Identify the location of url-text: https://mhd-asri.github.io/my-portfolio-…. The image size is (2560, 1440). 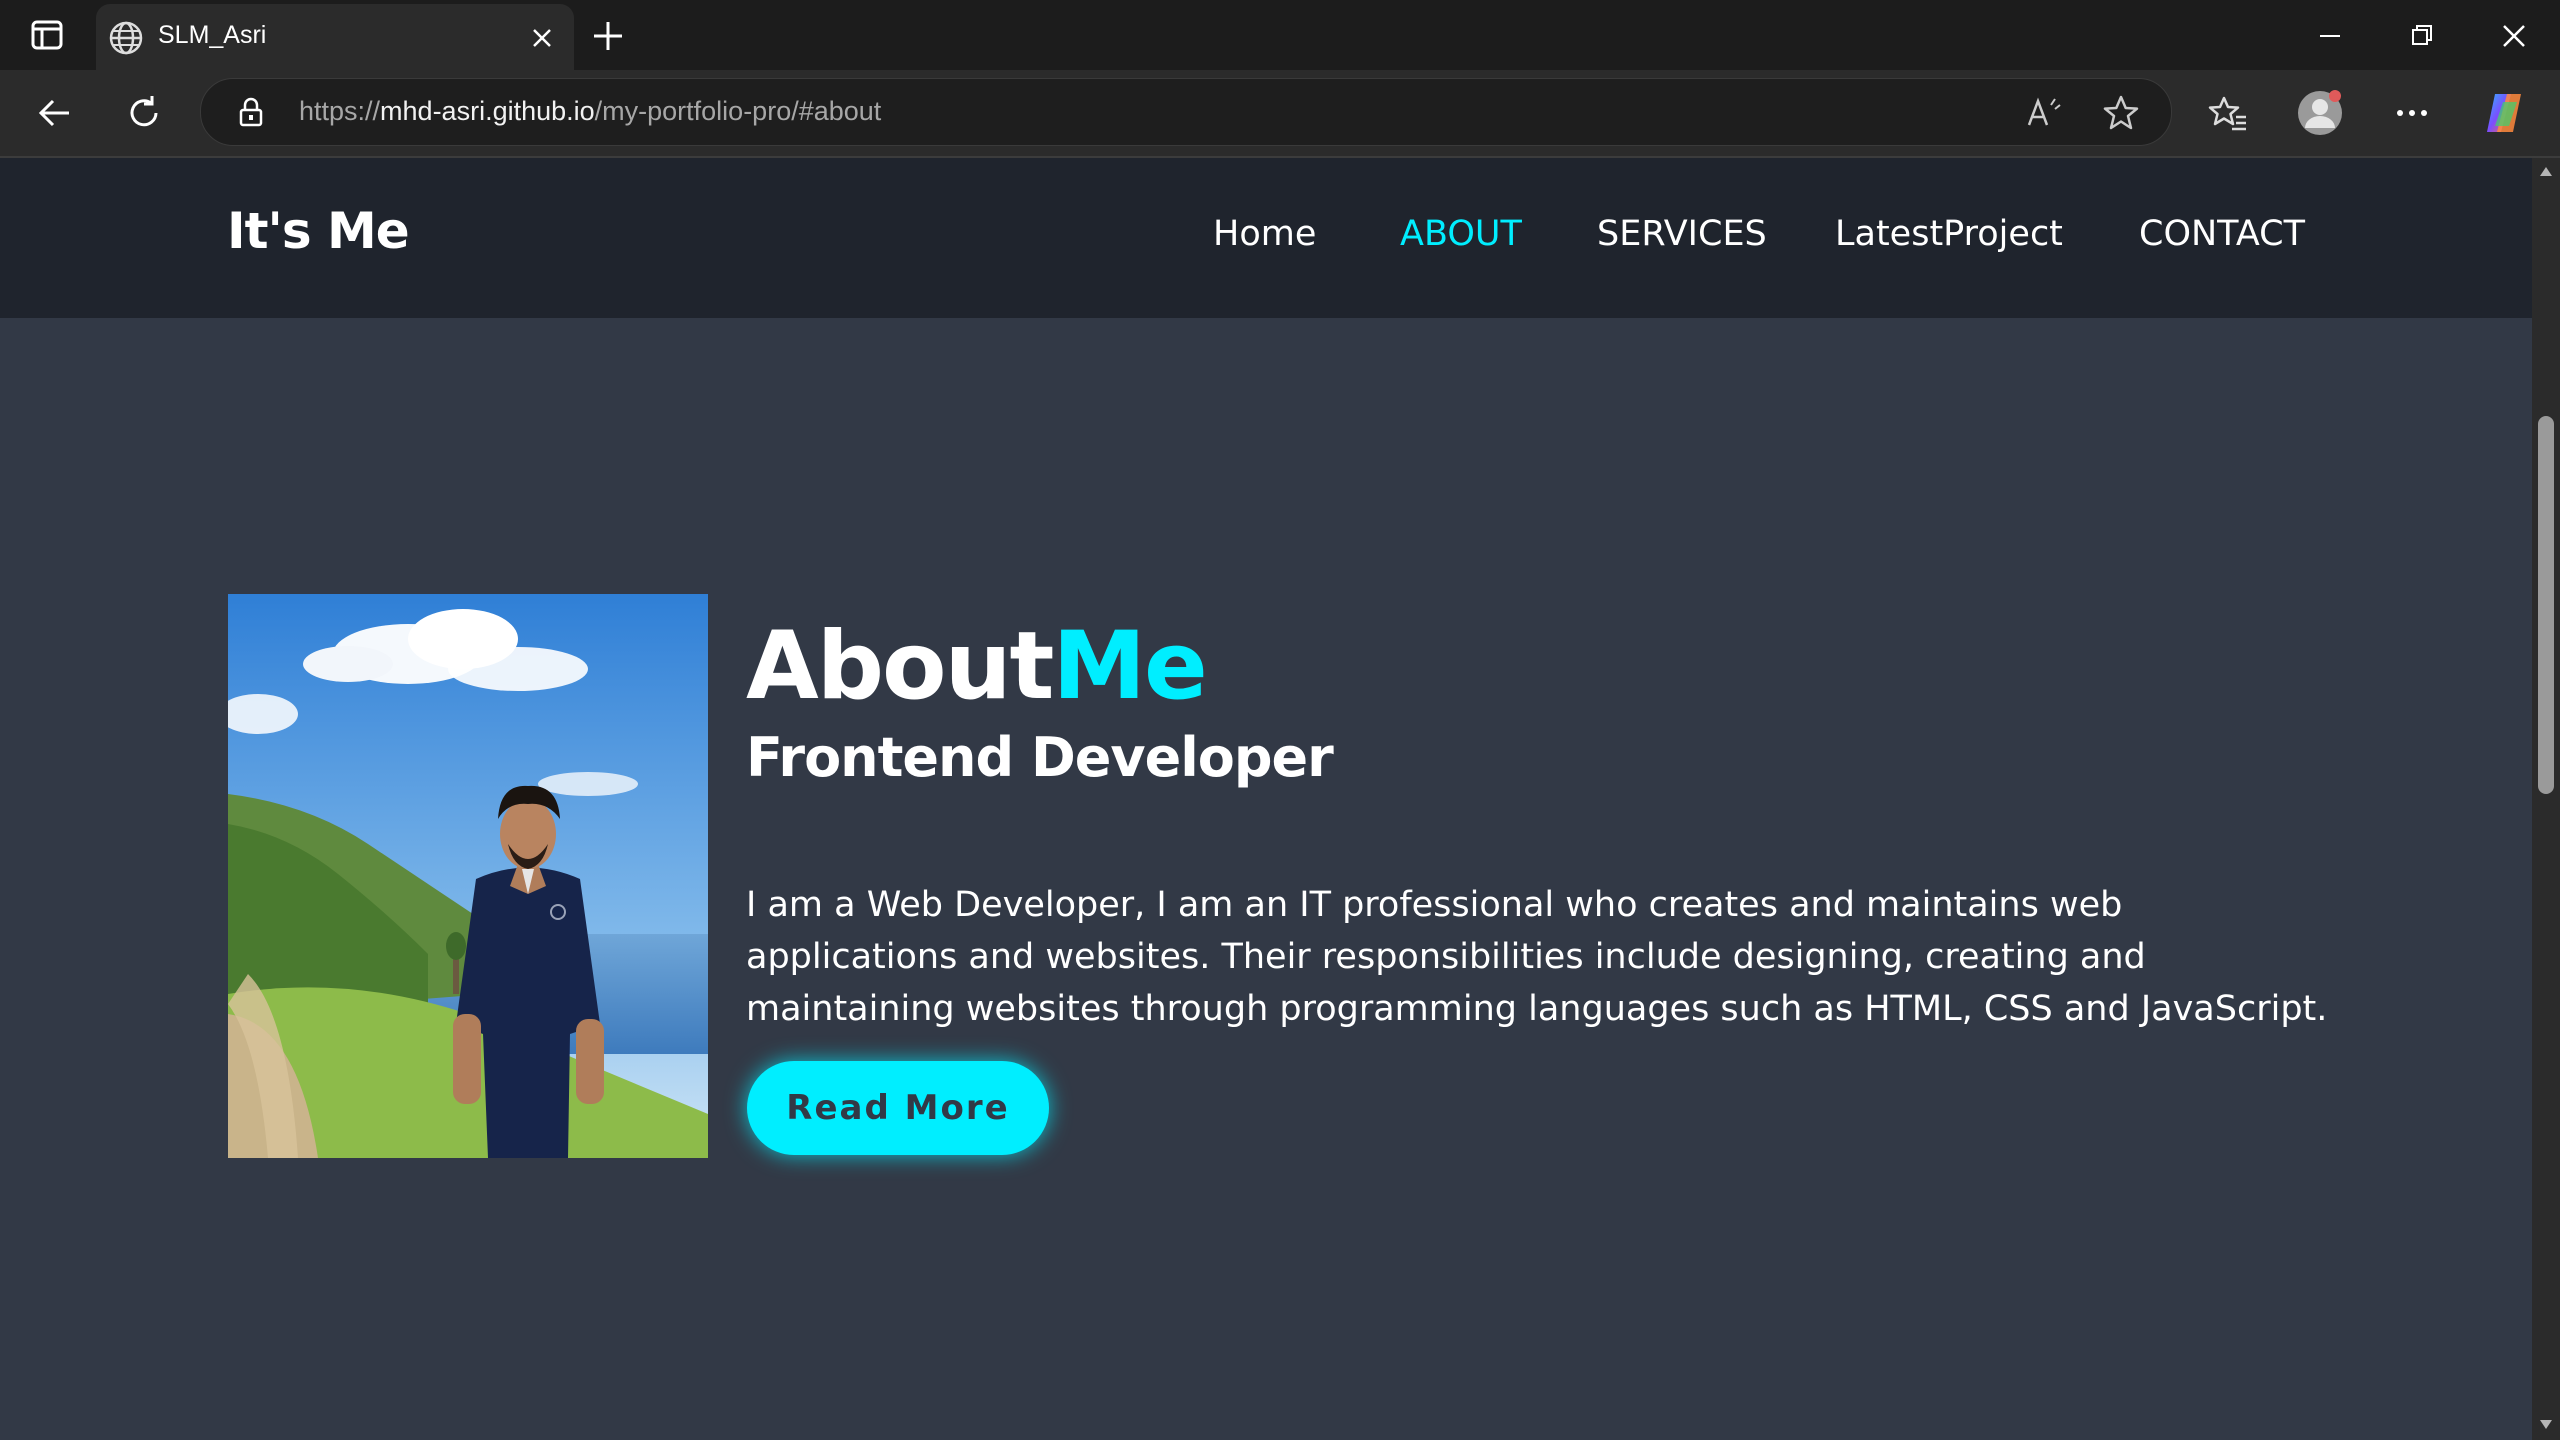
(590, 111).